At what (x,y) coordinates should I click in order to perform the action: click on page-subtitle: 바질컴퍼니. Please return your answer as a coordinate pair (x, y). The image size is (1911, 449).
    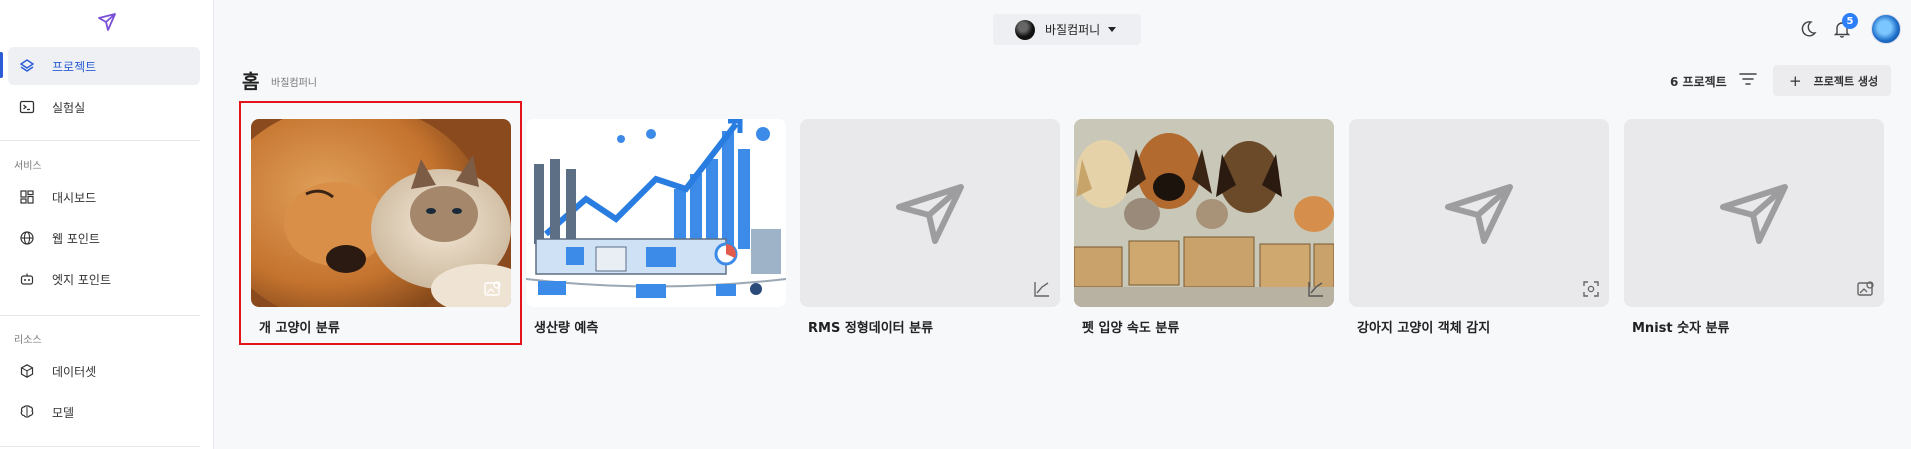
    Looking at the image, I should click on (294, 83).